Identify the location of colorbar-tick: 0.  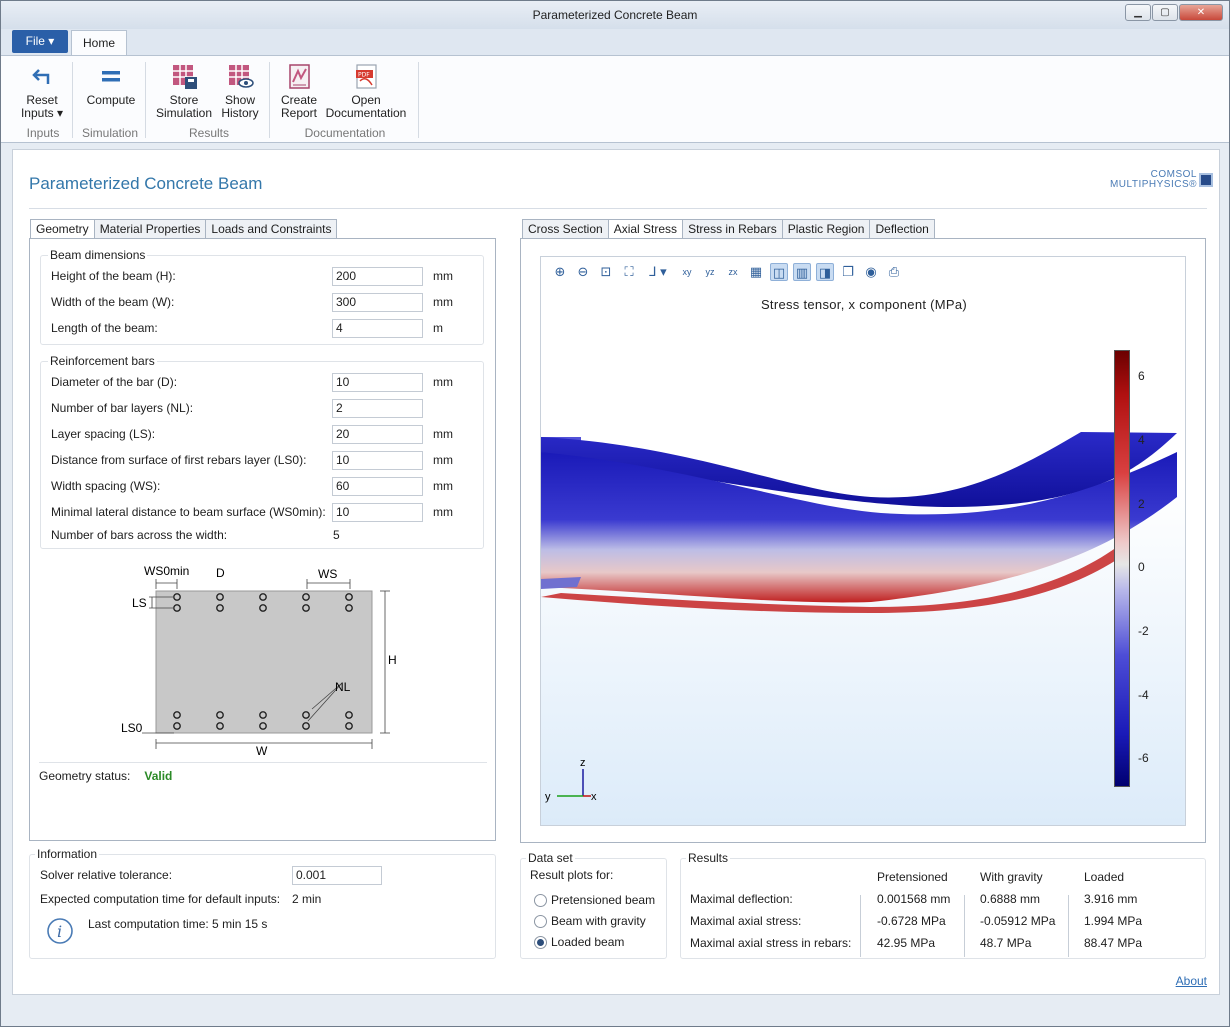
(1141, 567).